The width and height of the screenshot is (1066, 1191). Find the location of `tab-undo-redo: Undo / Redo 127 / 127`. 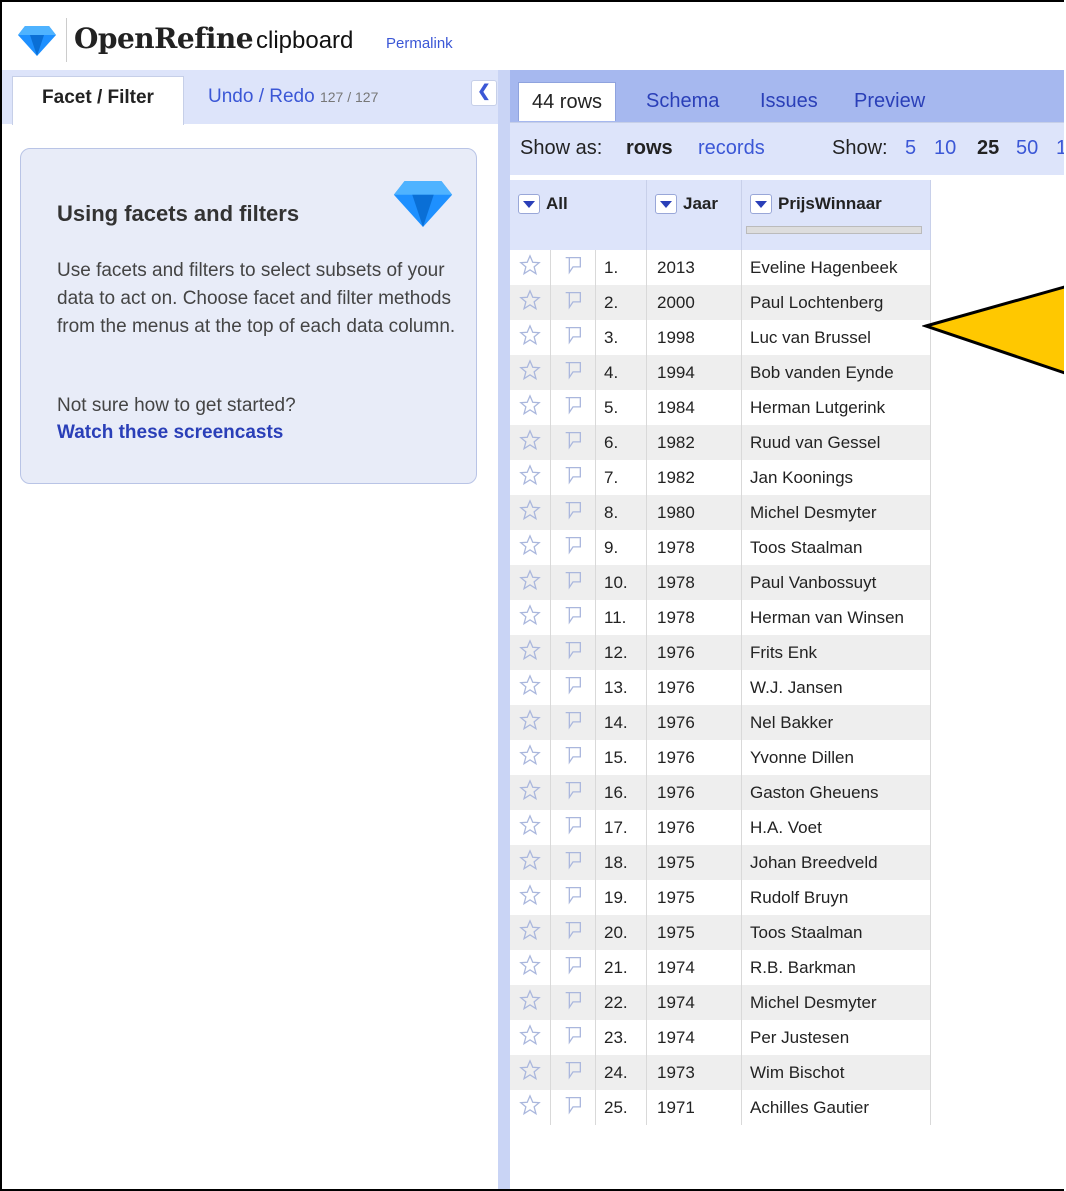

tab-undo-redo: Undo / Redo 127 / 127 is located at coordinates (293, 100).